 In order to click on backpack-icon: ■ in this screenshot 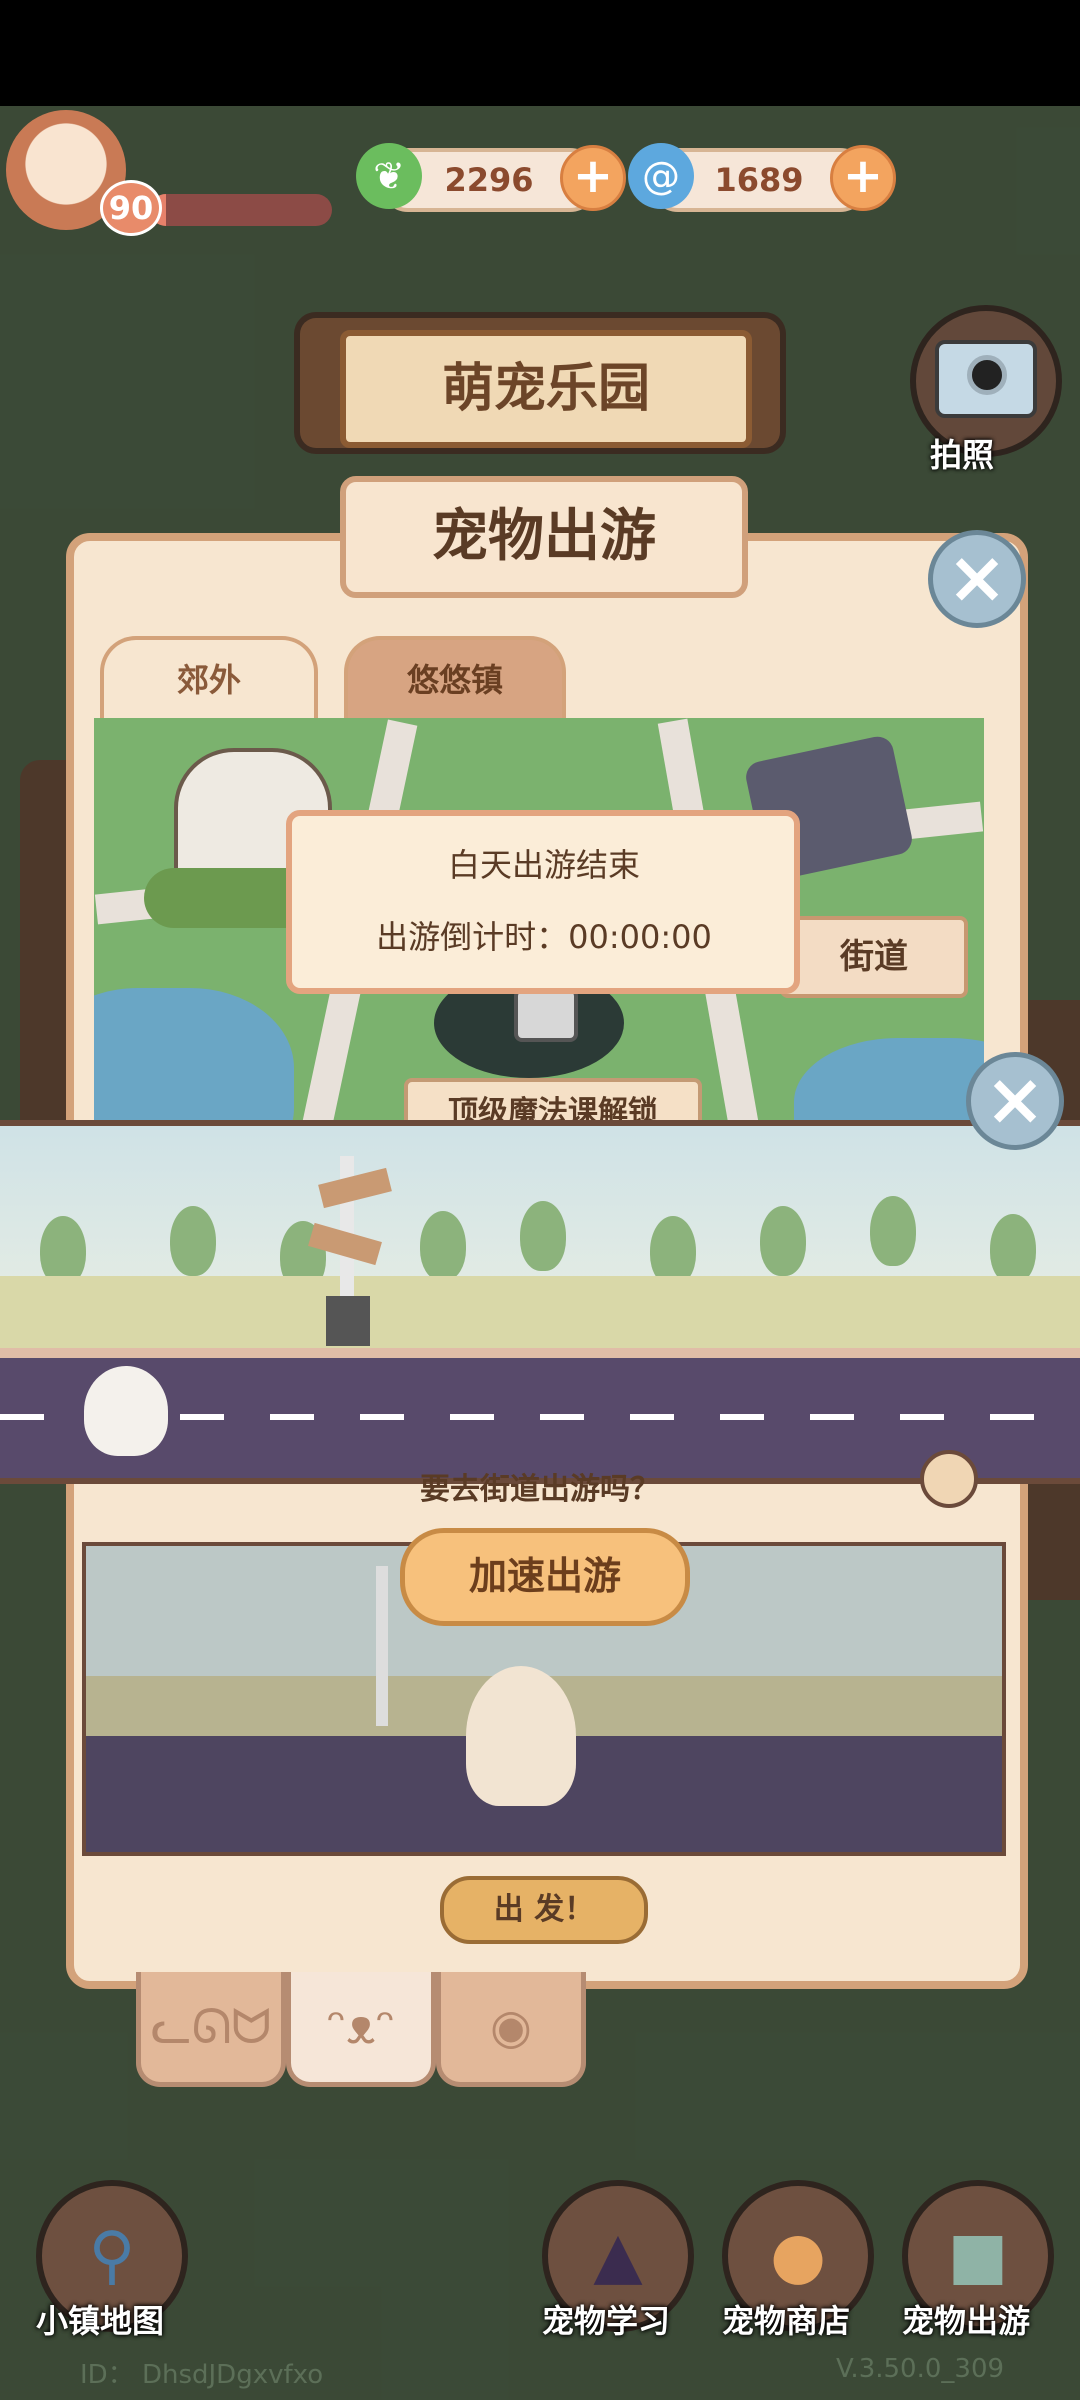, I will do `click(978, 2256)`.